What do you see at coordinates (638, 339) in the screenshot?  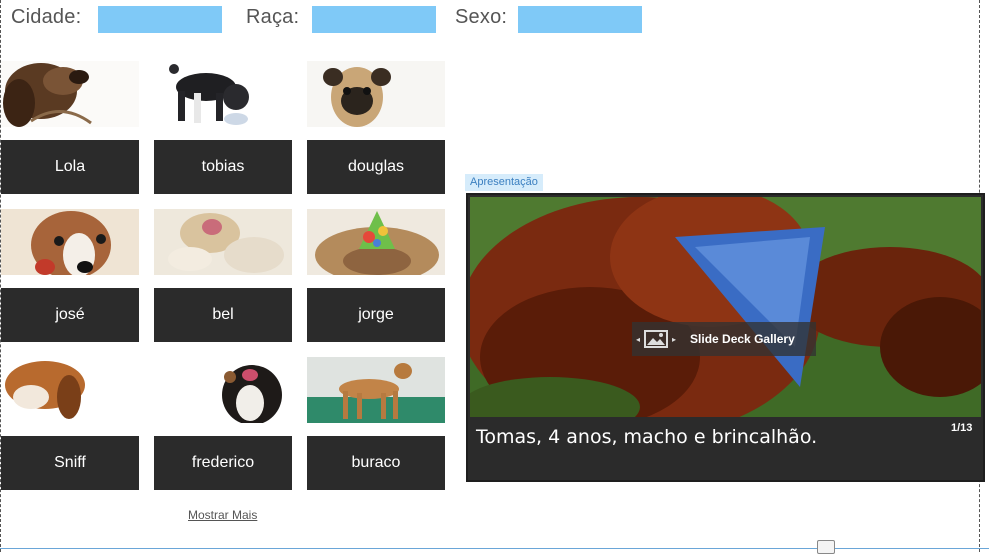 I see `prev-arrow-icon: ◂` at bounding box center [638, 339].